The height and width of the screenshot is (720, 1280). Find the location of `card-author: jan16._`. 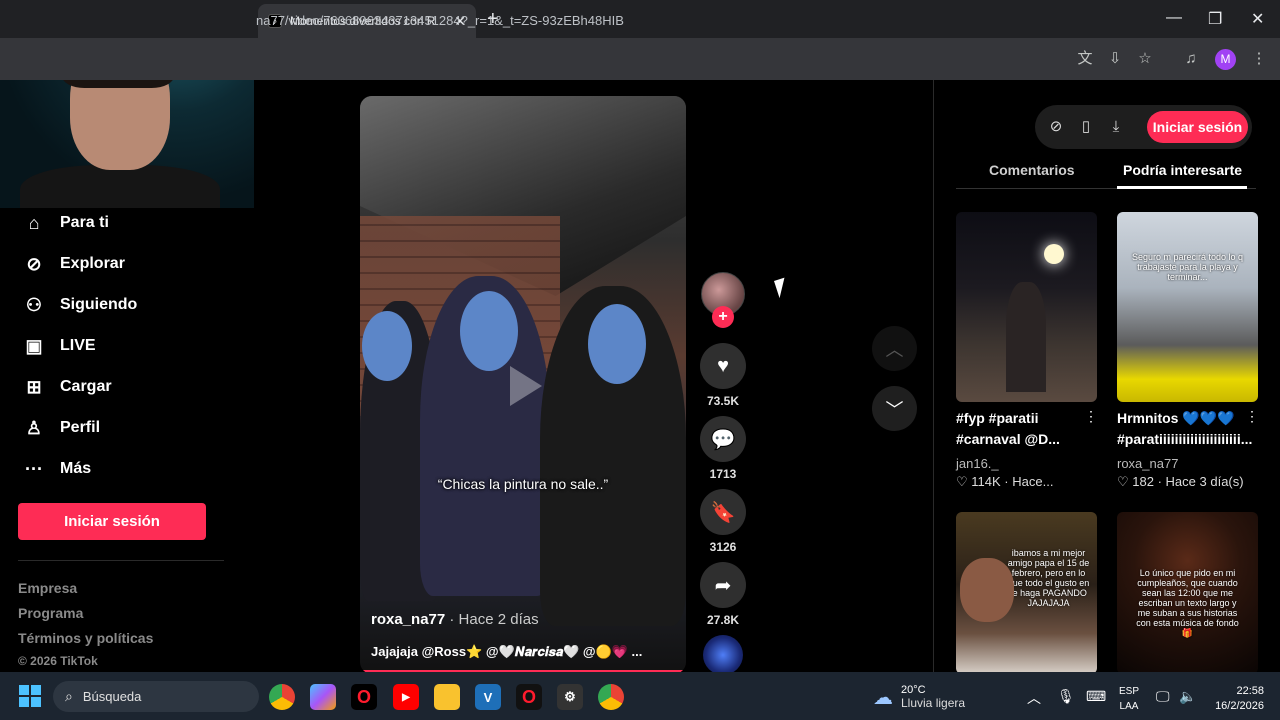

card-author: jan16._ is located at coordinates (977, 463).